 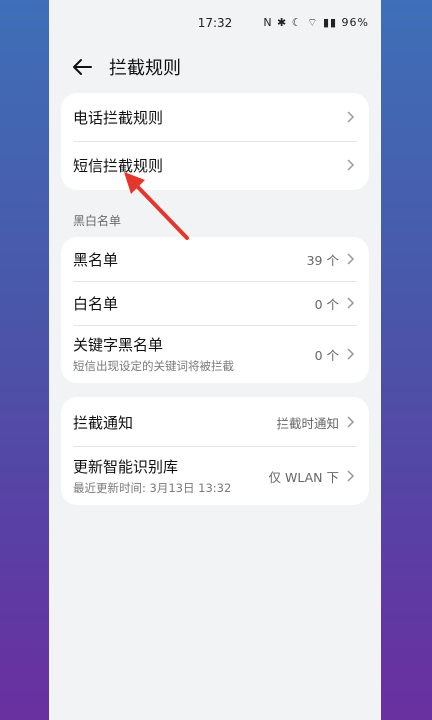 I want to click on item-label: 拦截通知, so click(x=103, y=422).